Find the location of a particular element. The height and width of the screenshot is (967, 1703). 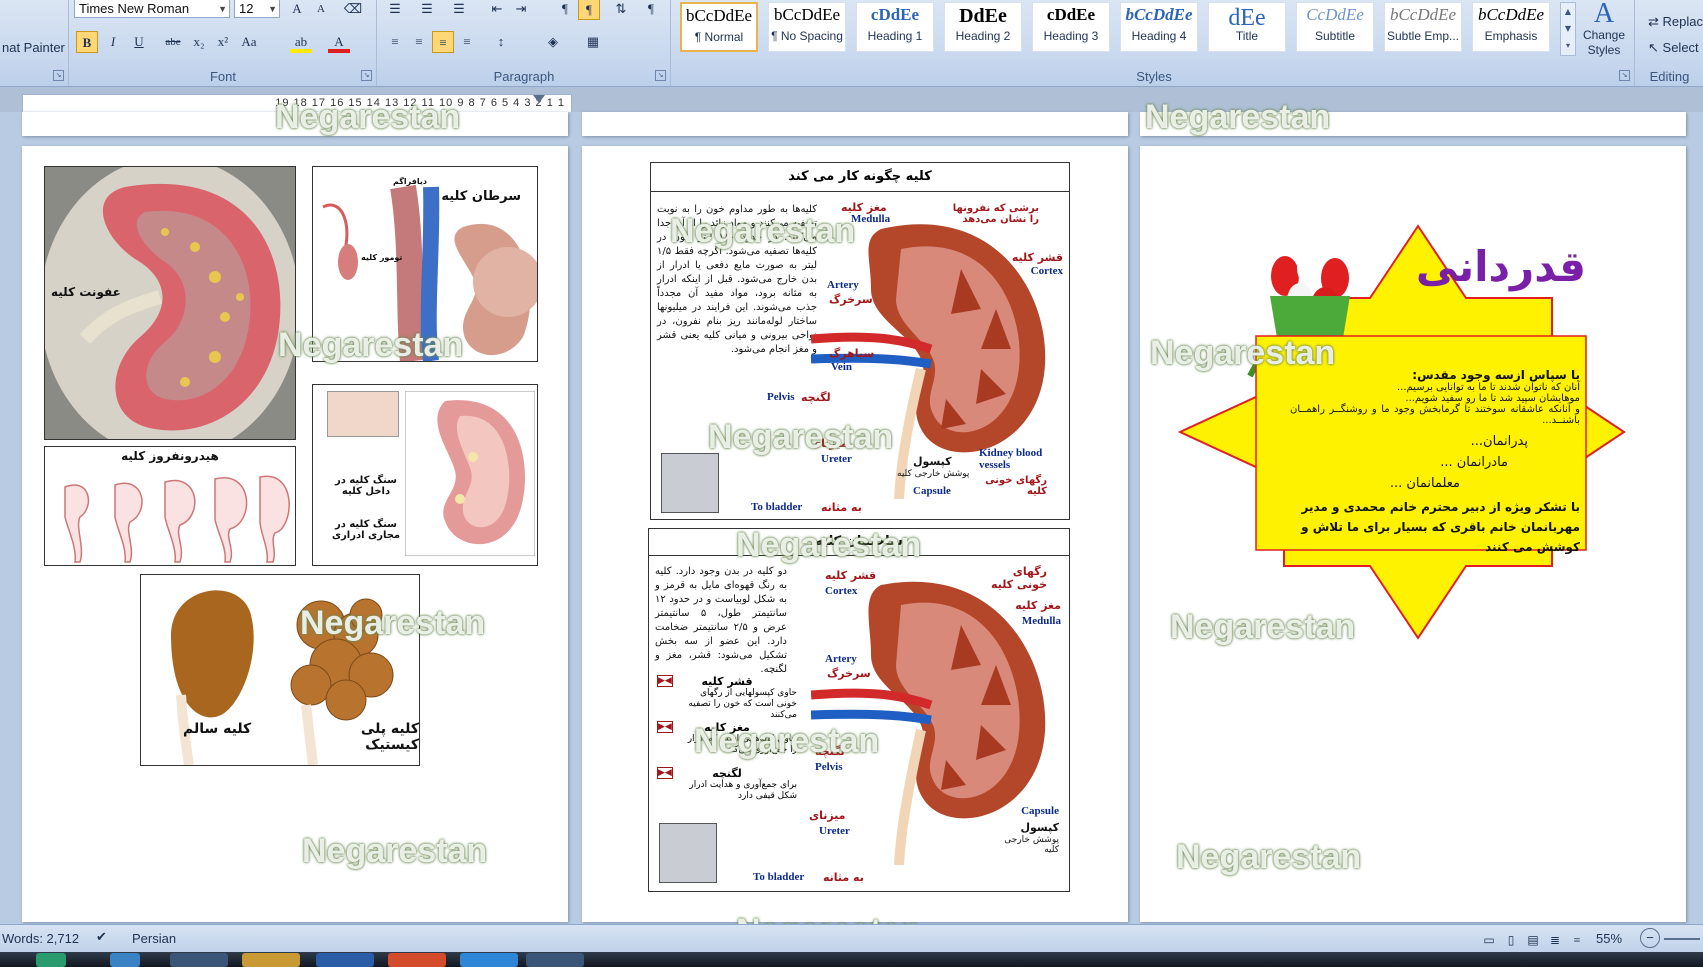

clipboard-group: nat Painter ↘ is located at coordinates (34, 43).